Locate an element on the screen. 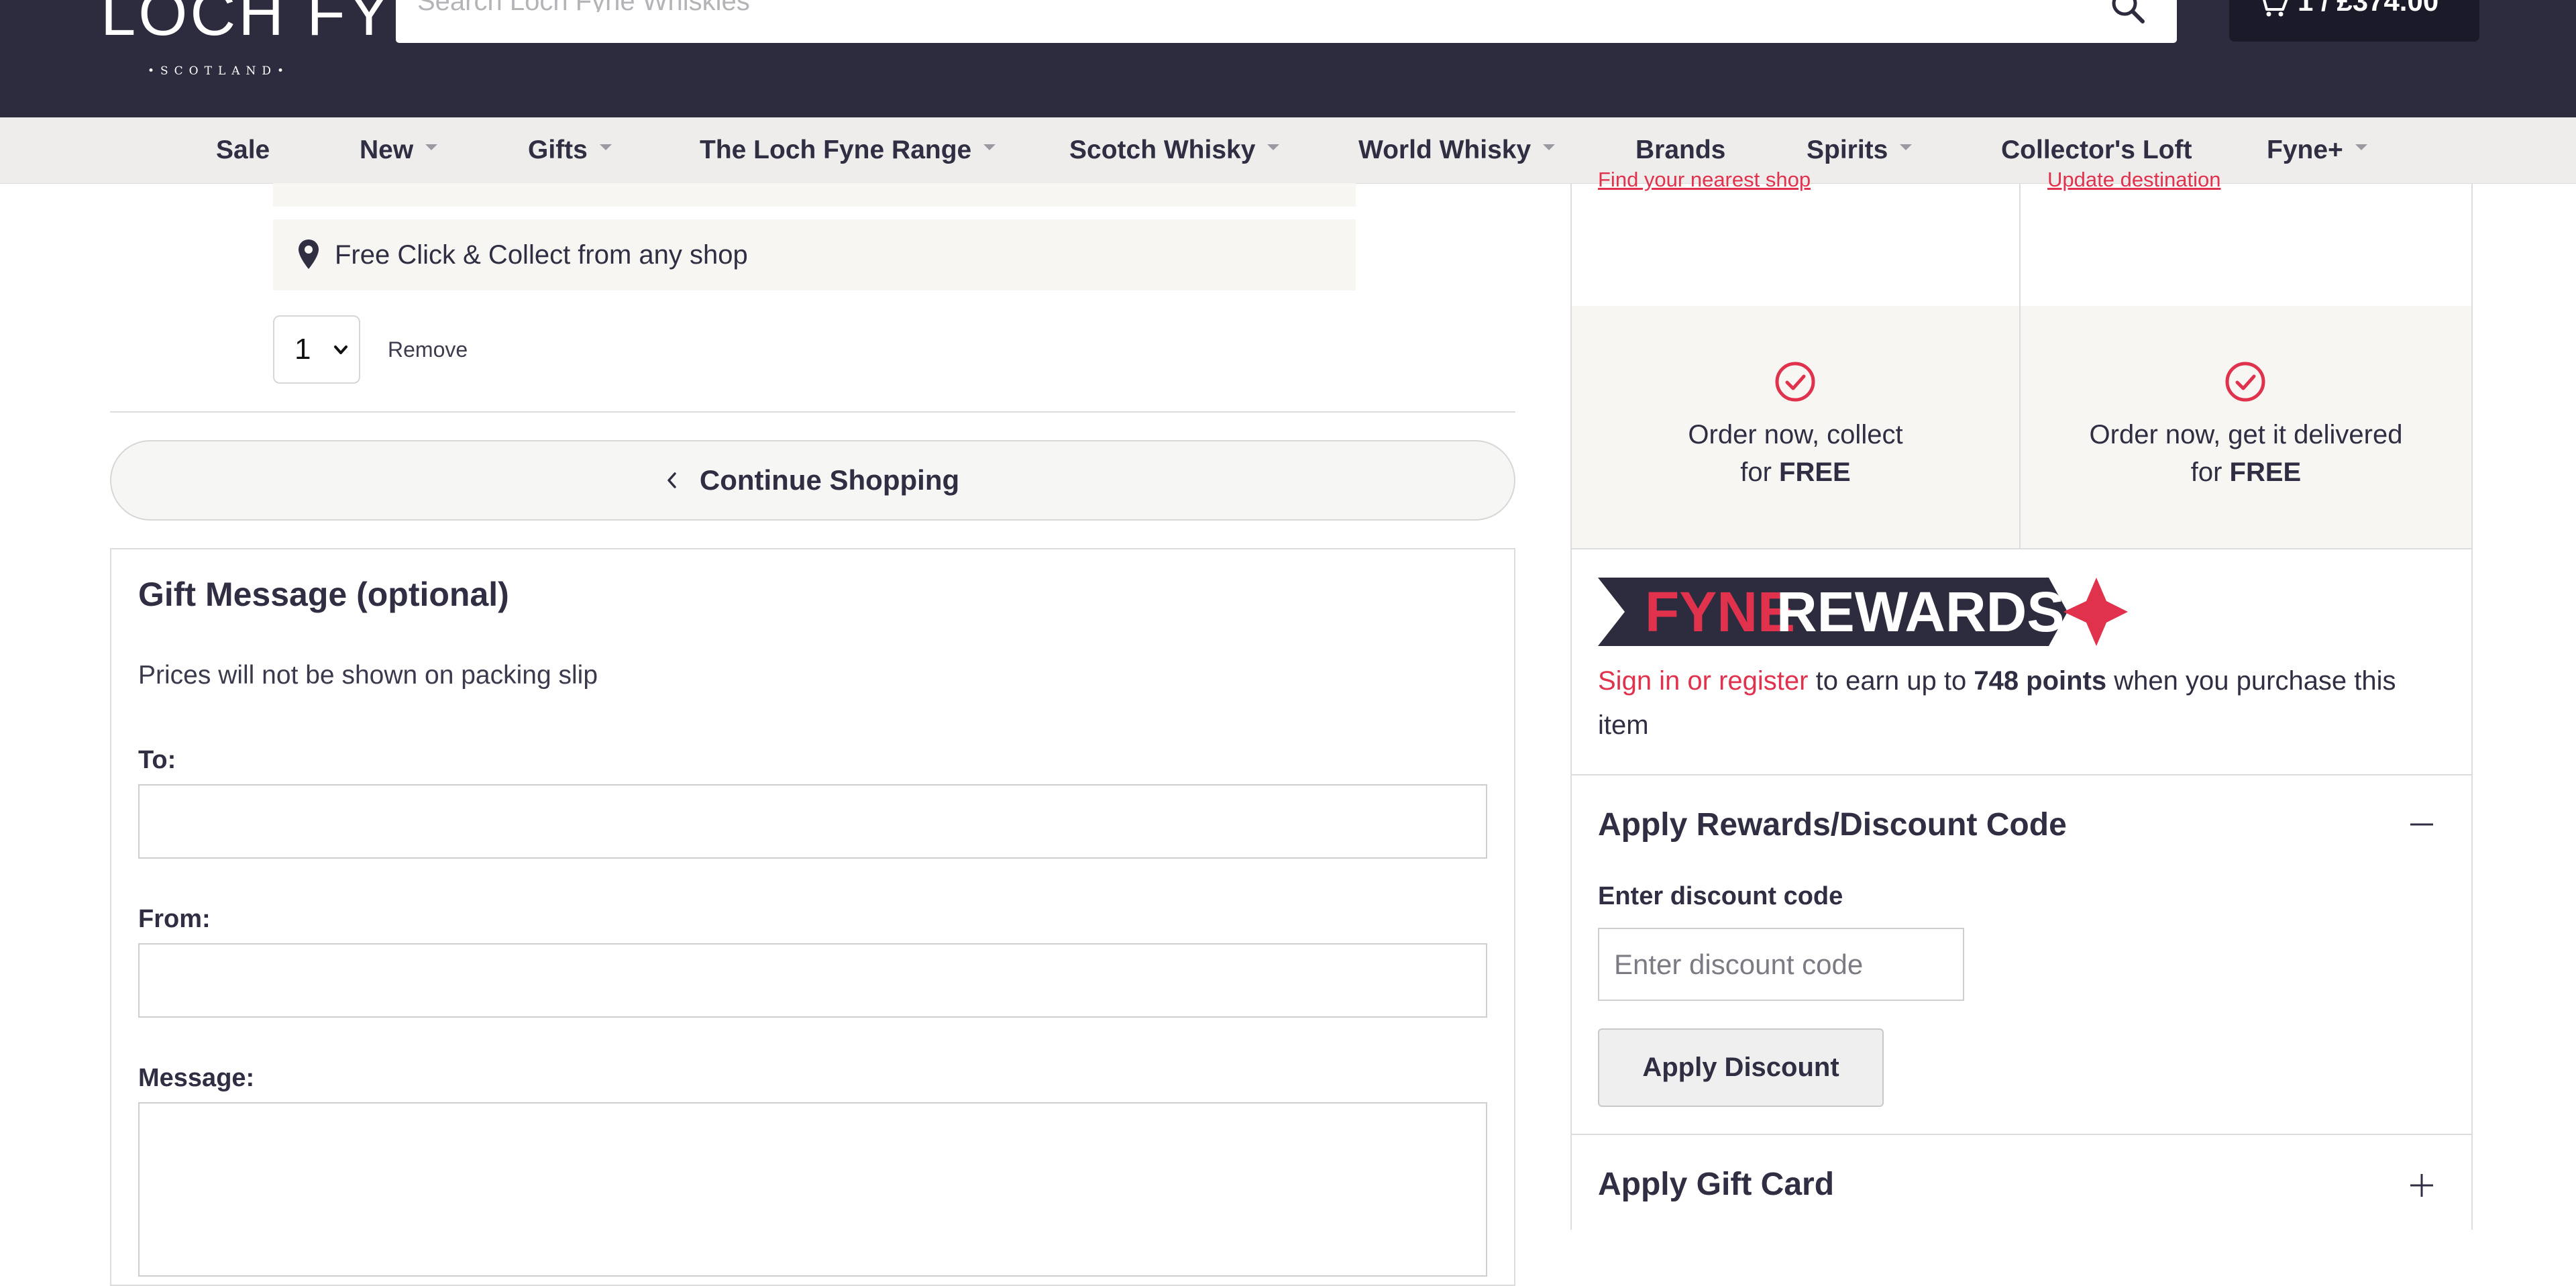  gift-from-field is located at coordinates (812, 980).